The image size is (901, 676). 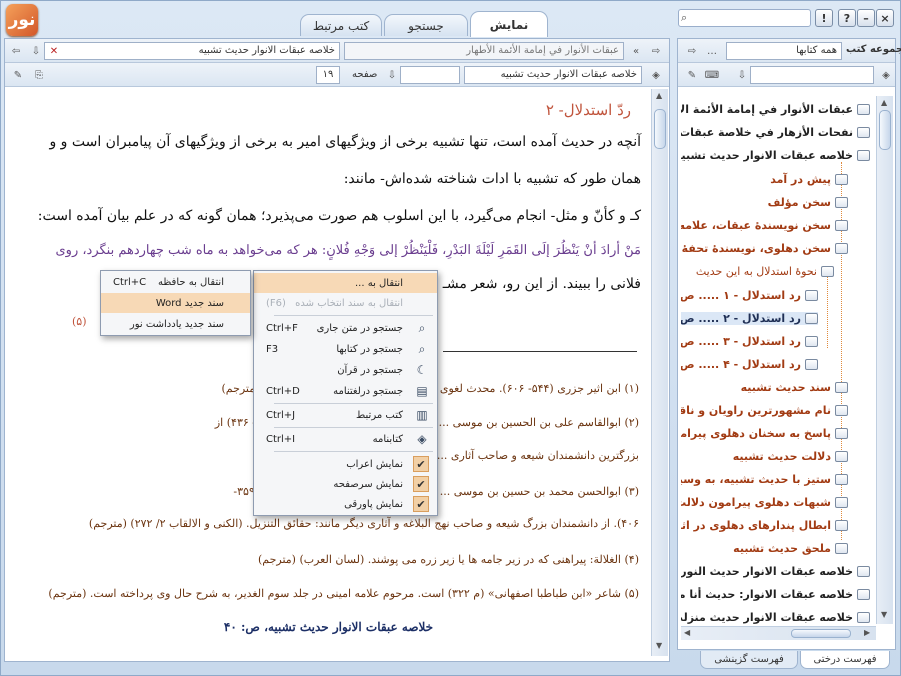 I want to click on submenu-item-new-word: سند جديد Word, so click(x=175, y=303).